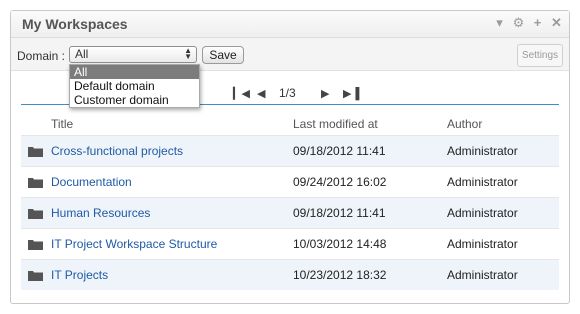  I want to click on workspace-link: Human Resources, so click(100, 213).